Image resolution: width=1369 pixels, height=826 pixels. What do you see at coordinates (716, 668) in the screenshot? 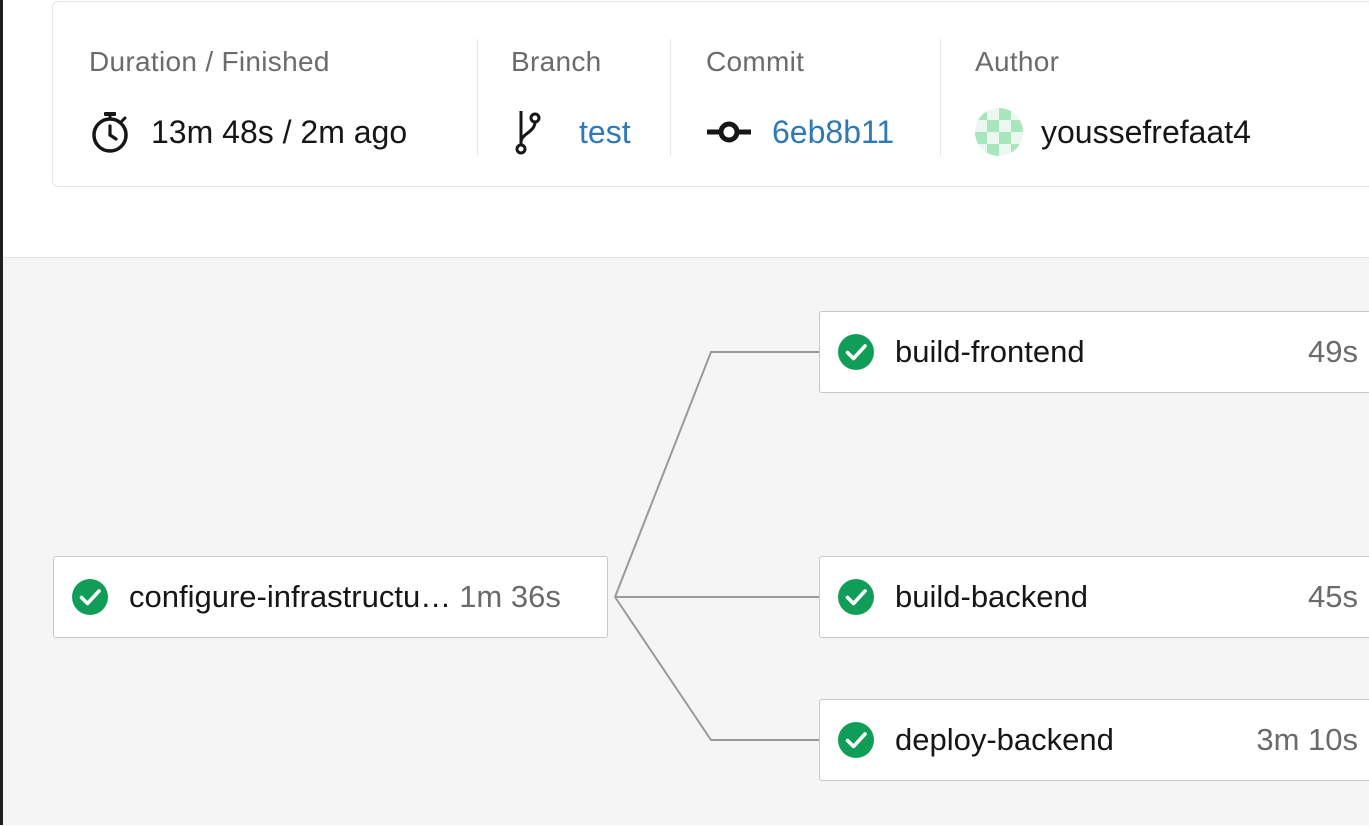
I see `connector-to-deploy-backend` at bounding box center [716, 668].